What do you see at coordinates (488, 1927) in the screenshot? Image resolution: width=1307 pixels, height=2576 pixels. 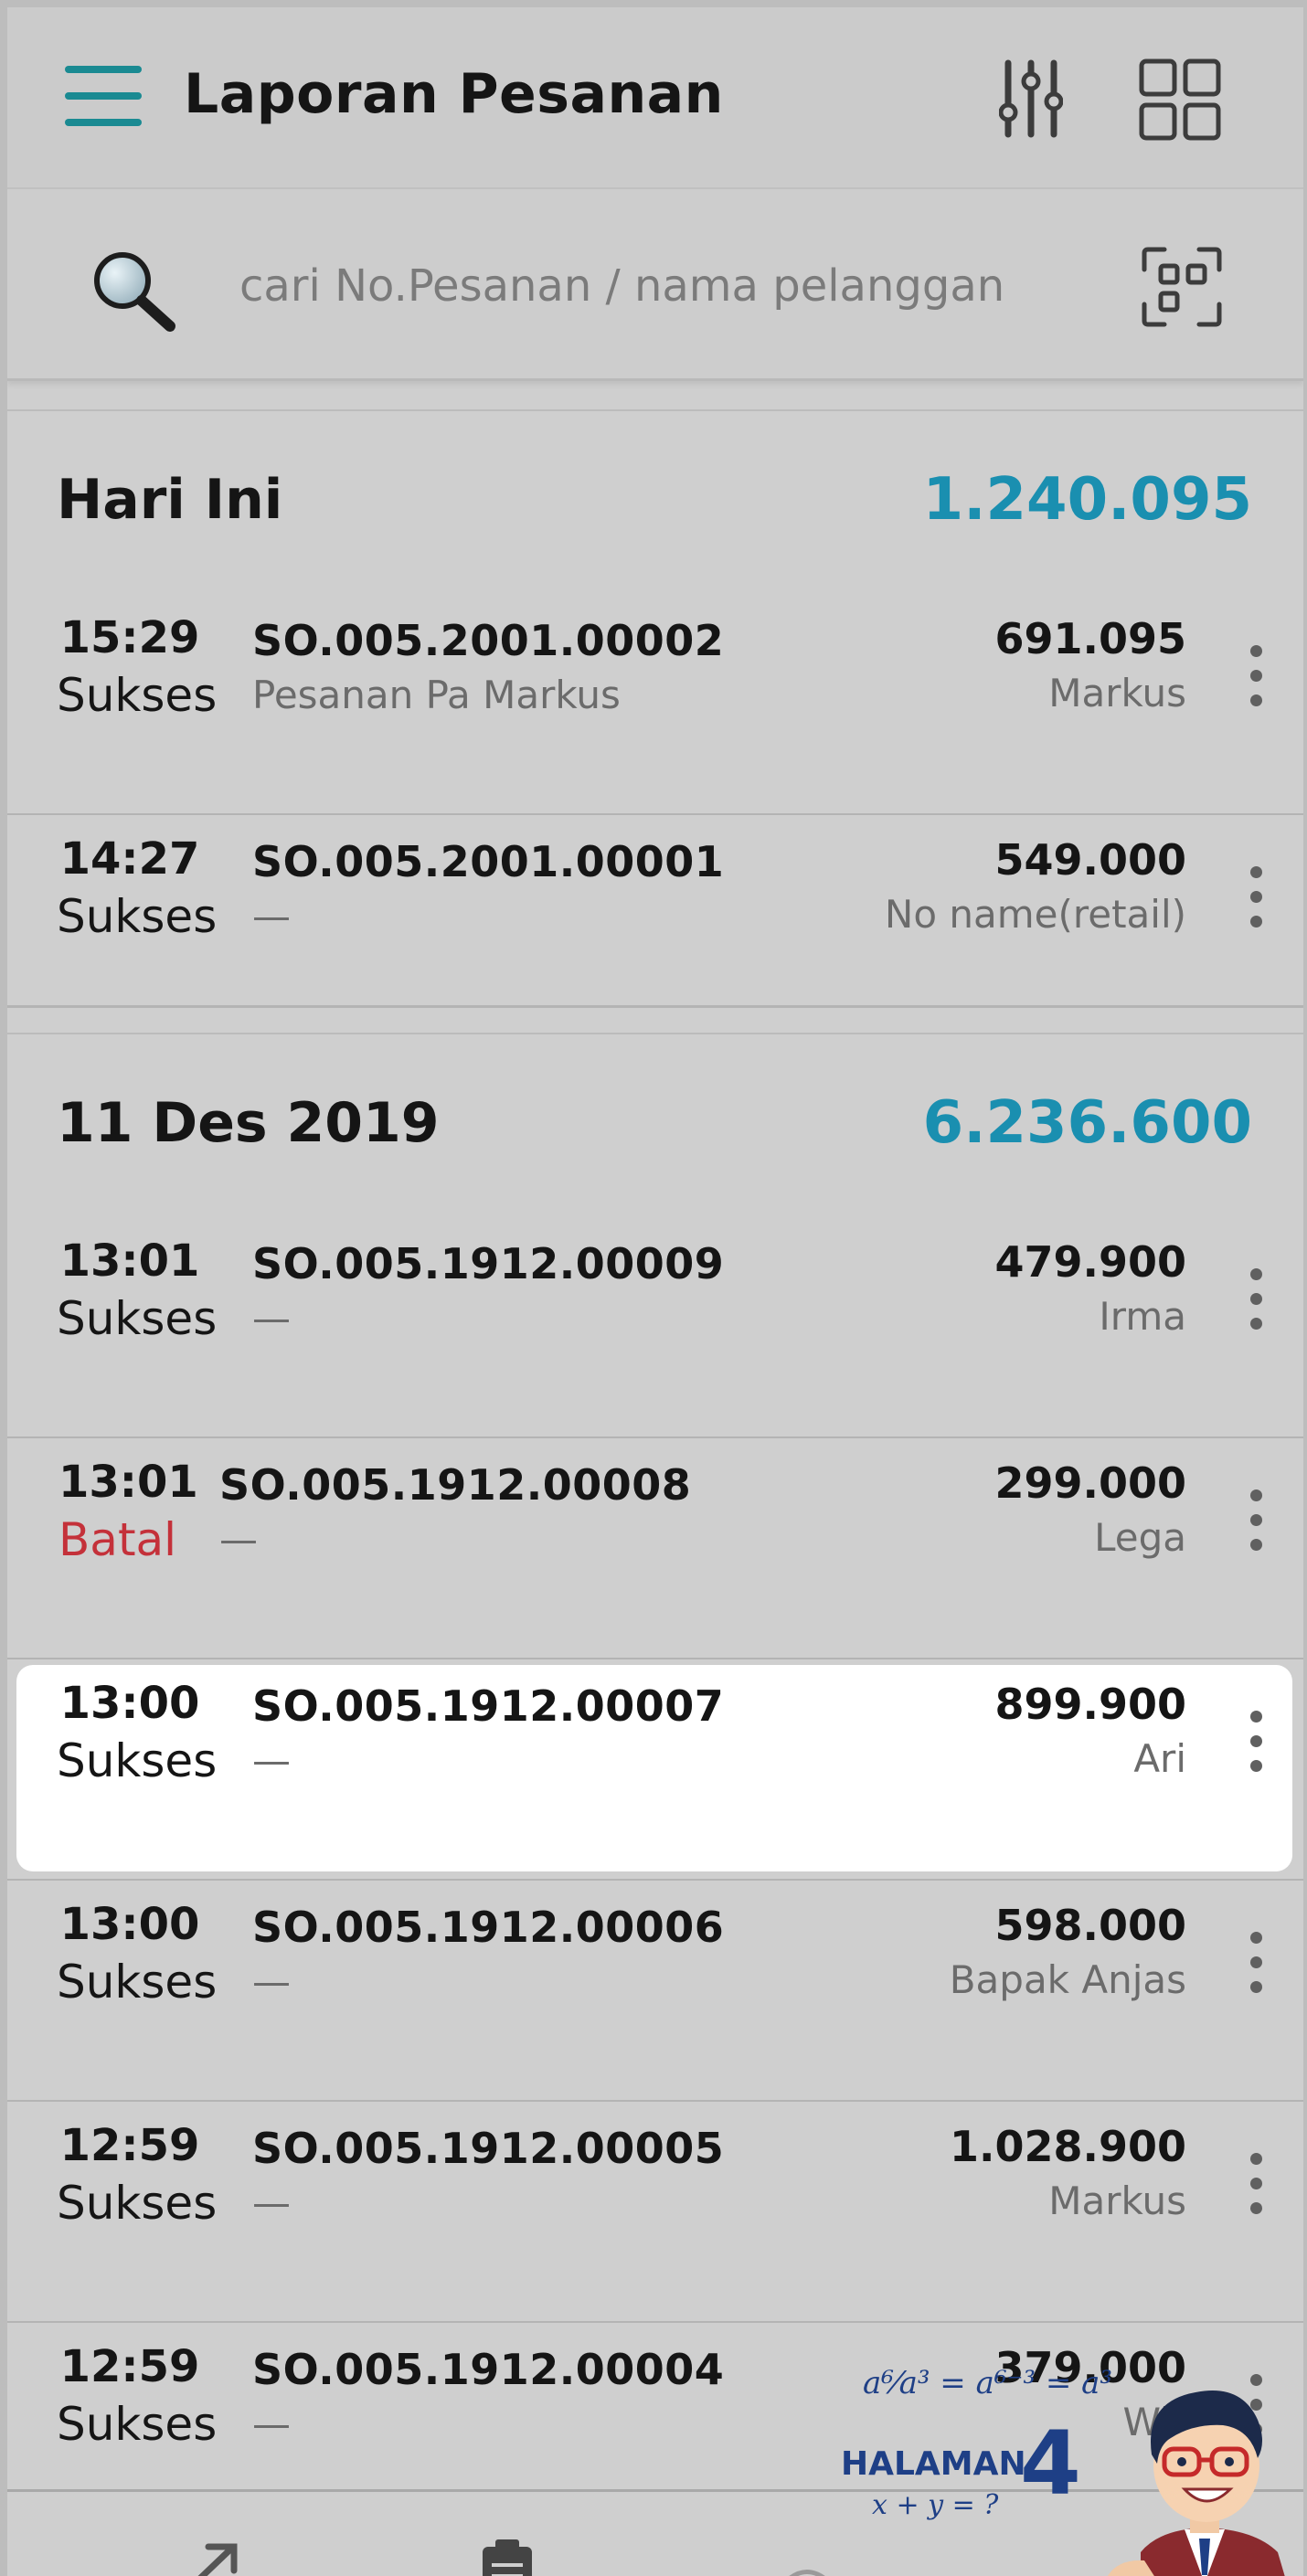 I see `order-number: SO.005.1912.00006` at bounding box center [488, 1927].